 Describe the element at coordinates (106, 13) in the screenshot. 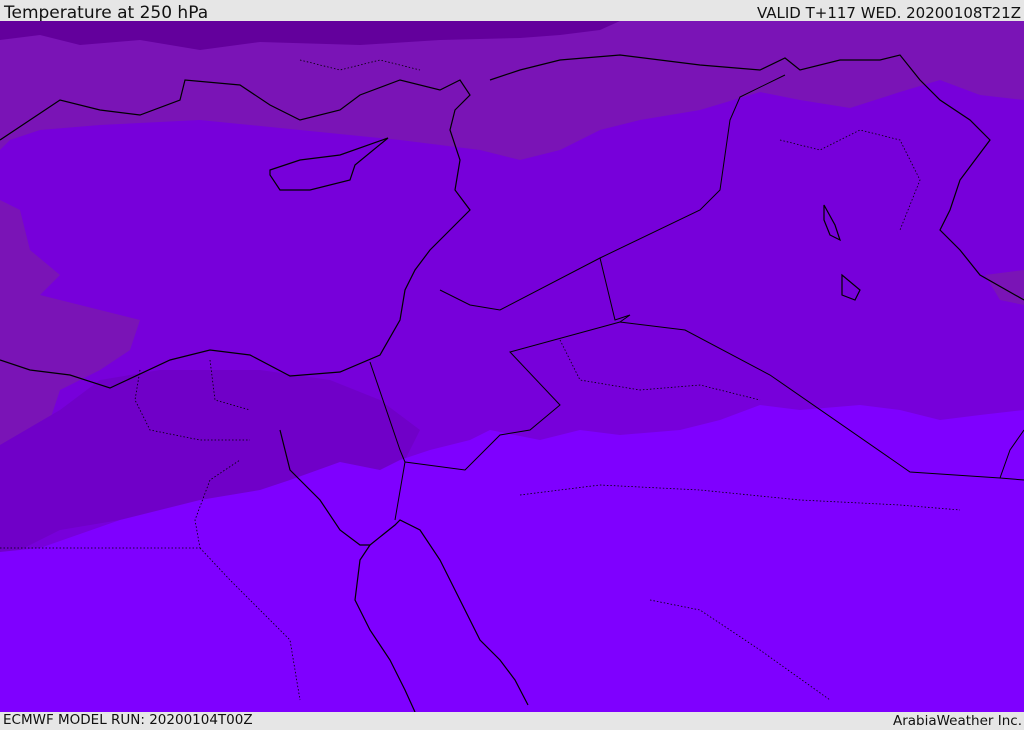

I see `map-title: Temperature at 250 hPa` at that location.